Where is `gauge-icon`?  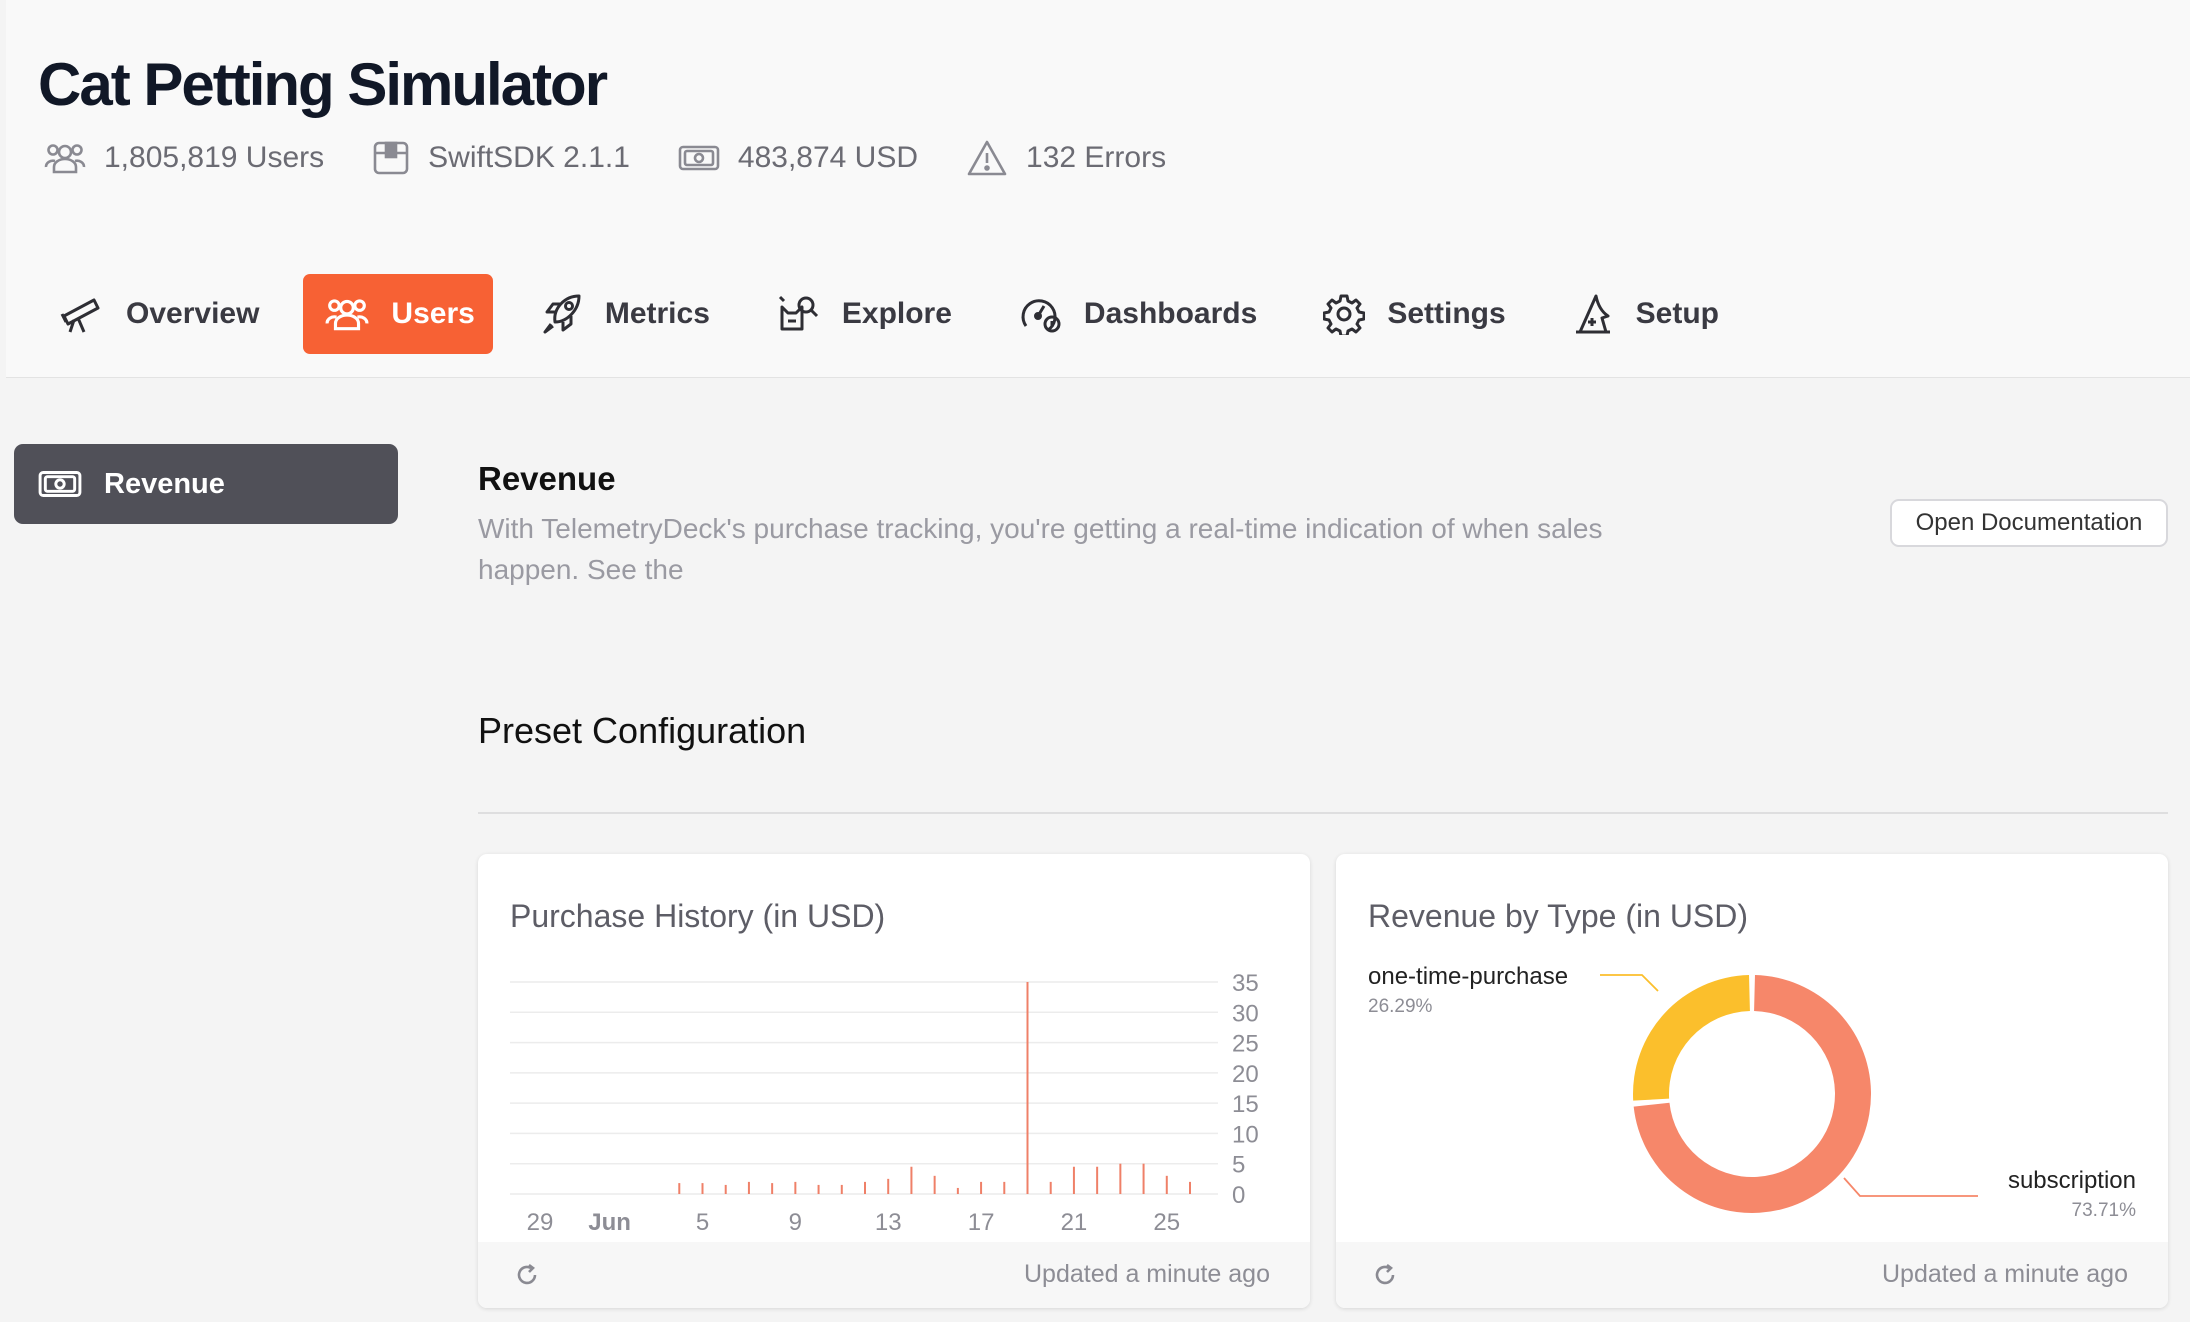
gauge-icon is located at coordinates (1041, 316).